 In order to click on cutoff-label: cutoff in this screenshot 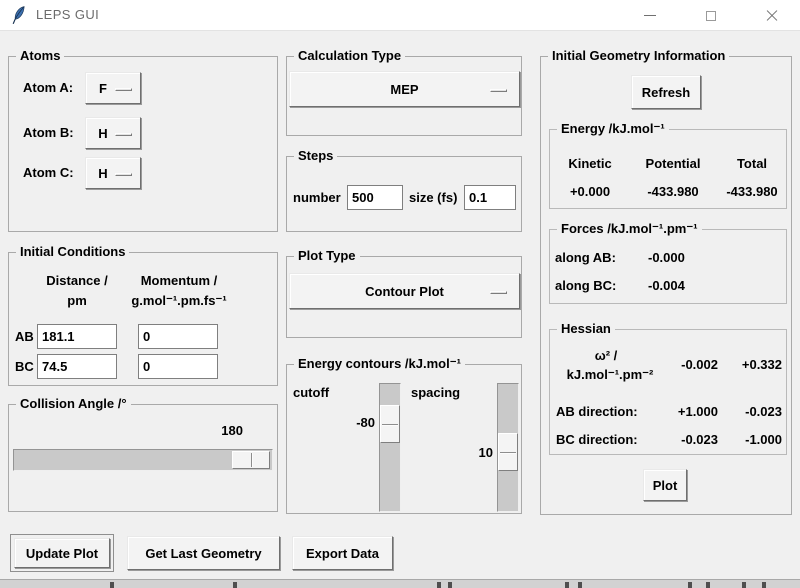, I will do `click(311, 392)`.